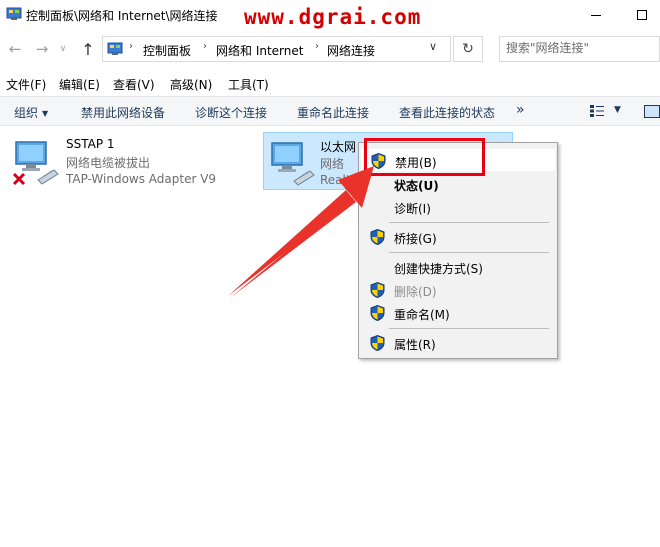  What do you see at coordinates (108, 163) in the screenshot?
I see `connection-status: 网络电缆被拔出` at bounding box center [108, 163].